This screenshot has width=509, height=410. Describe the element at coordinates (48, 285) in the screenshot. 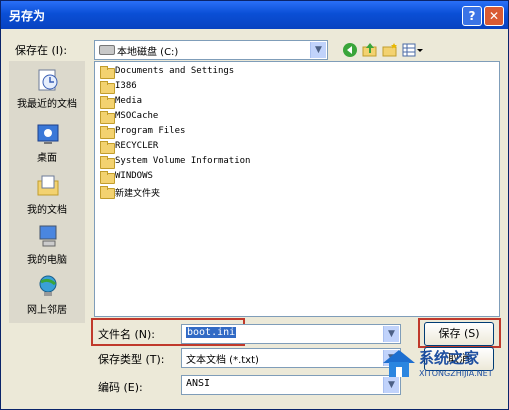

I see `network-places-icon` at that location.